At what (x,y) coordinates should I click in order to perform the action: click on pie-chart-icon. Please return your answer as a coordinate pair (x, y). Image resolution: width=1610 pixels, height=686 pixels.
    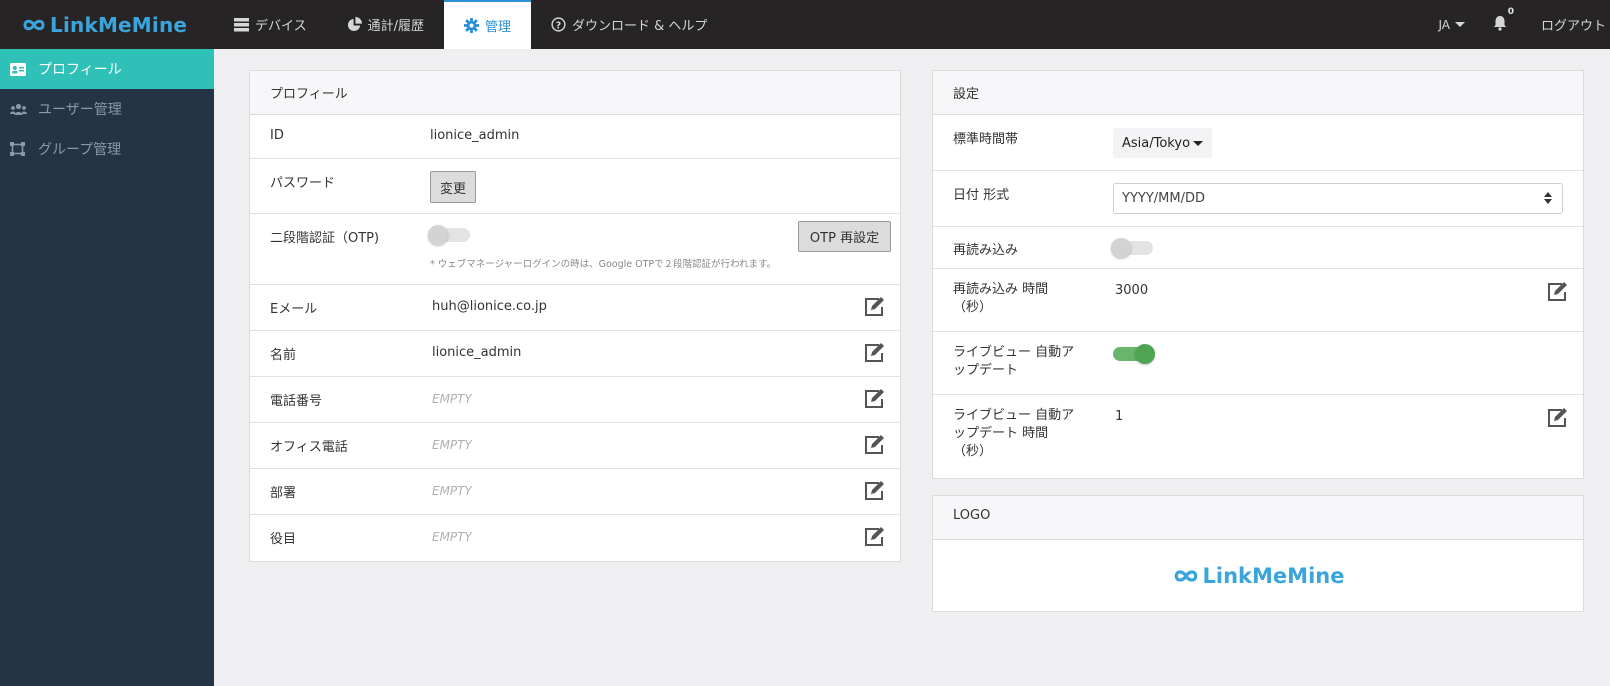
    Looking at the image, I should click on (354, 24).